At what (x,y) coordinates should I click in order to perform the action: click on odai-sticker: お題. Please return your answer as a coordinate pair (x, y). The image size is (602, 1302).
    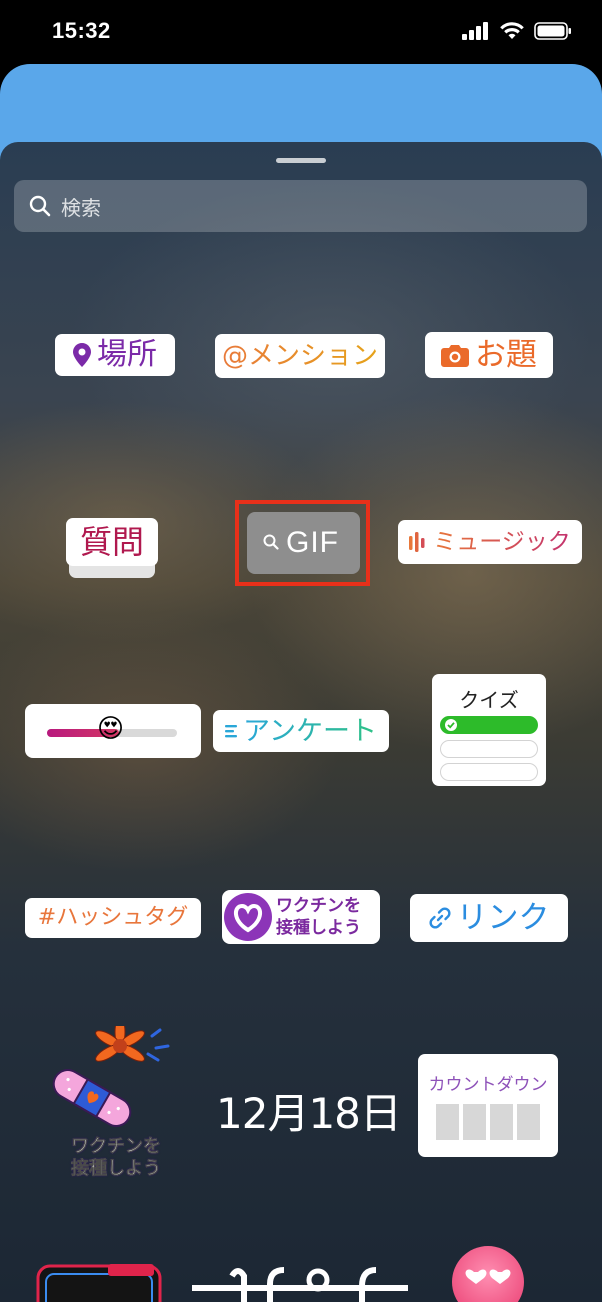
    Looking at the image, I should click on (489, 355).